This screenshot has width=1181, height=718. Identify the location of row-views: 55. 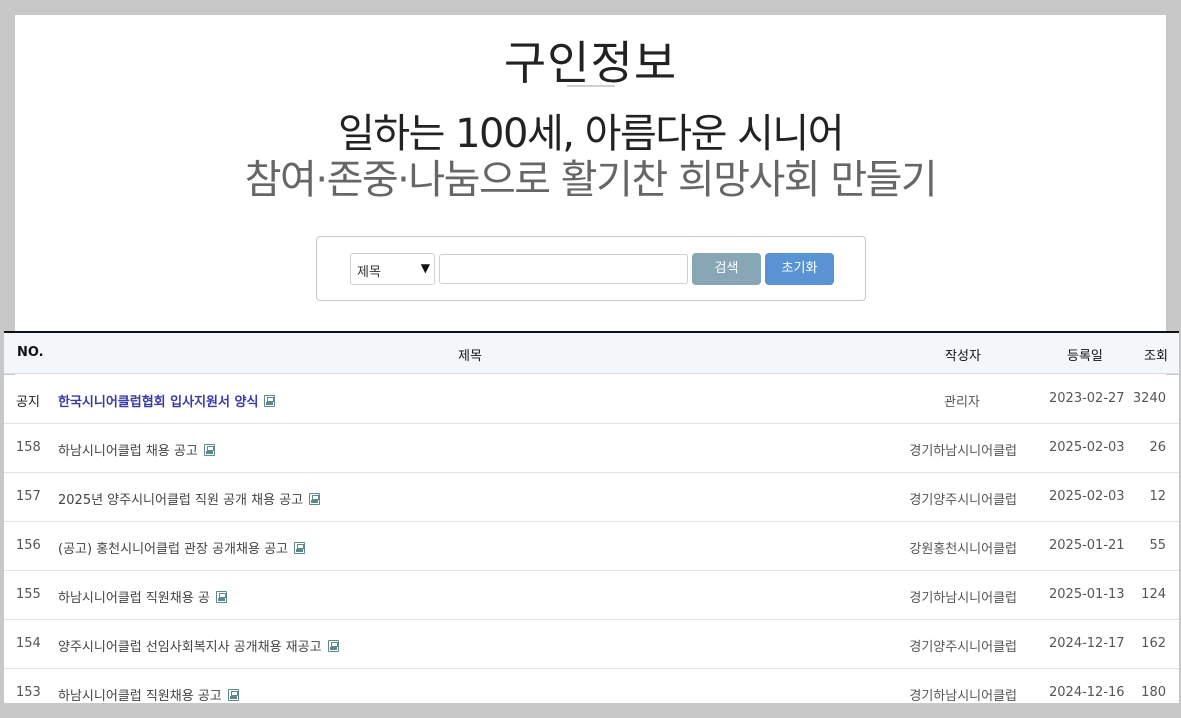
(1157, 545).